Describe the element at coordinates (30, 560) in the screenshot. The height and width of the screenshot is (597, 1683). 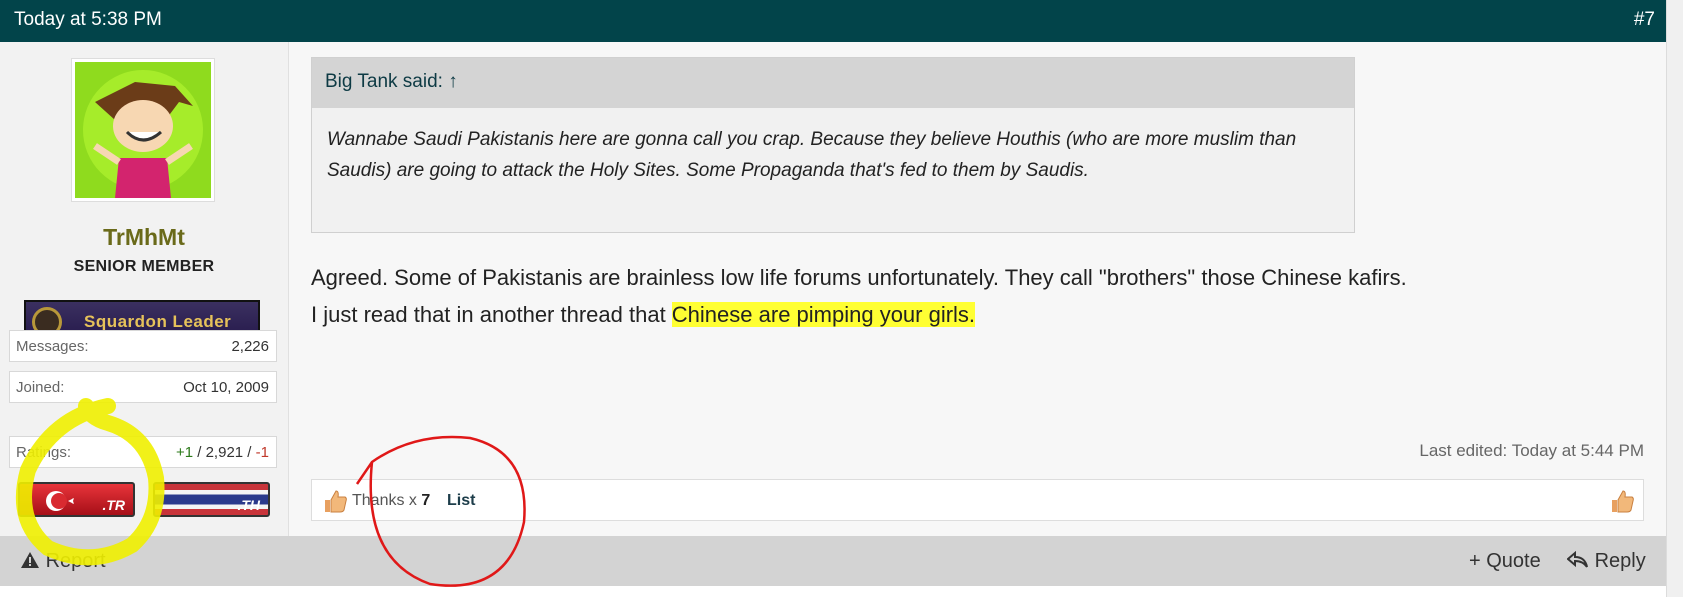
I see `warning-icon` at that location.